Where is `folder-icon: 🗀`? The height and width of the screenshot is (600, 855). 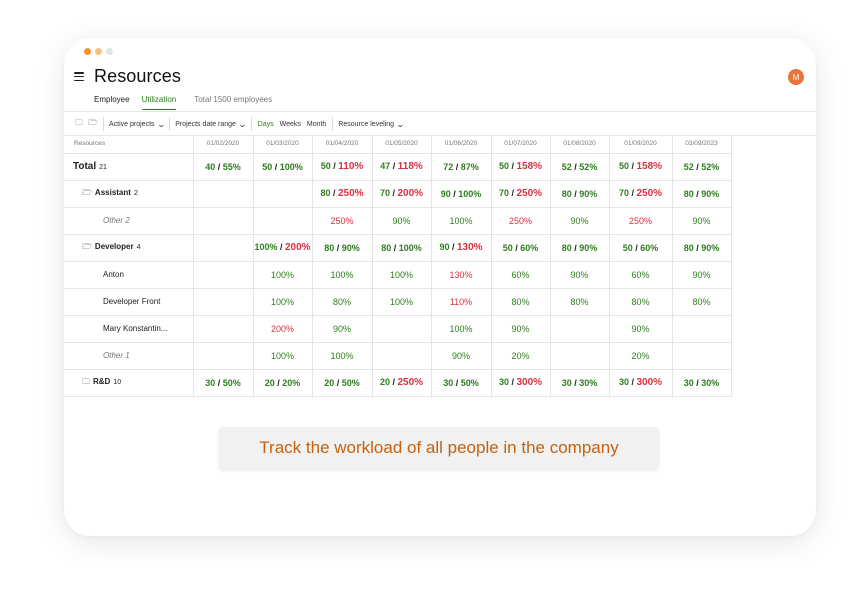
folder-icon: 🗀 is located at coordinates (86, 381).